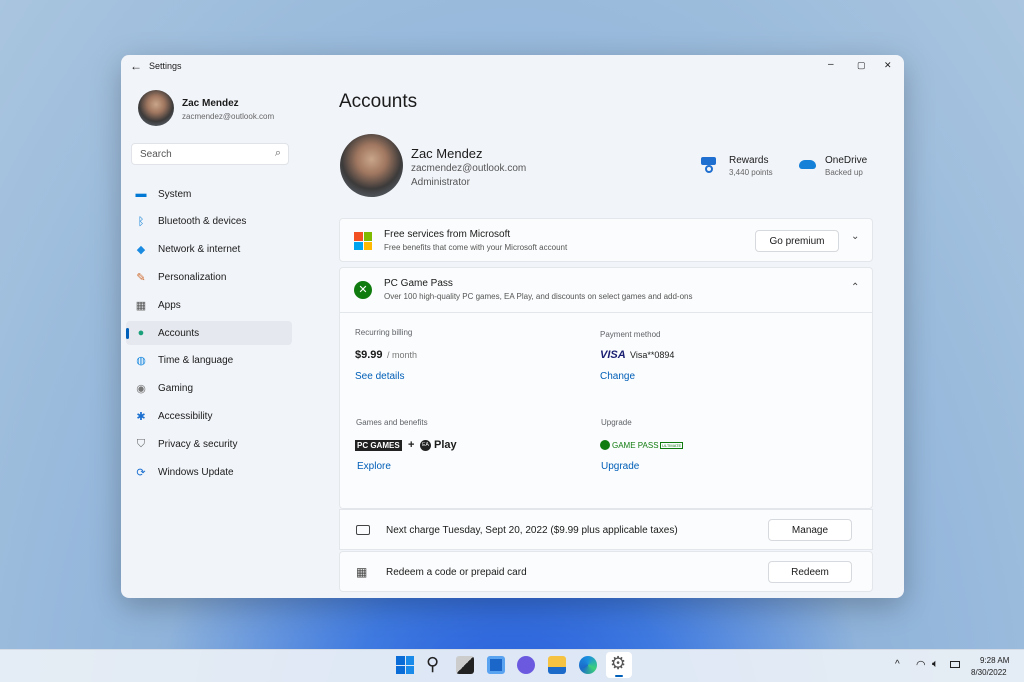 This screenshot has height=682, width=1024. I want to click on battery-icon, so click(955, 664).